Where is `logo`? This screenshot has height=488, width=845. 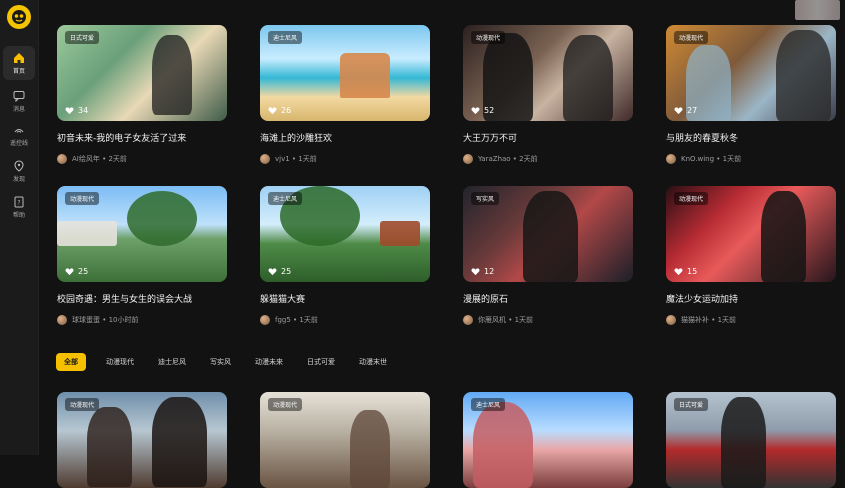
logo is located at coordinates (19, 17).